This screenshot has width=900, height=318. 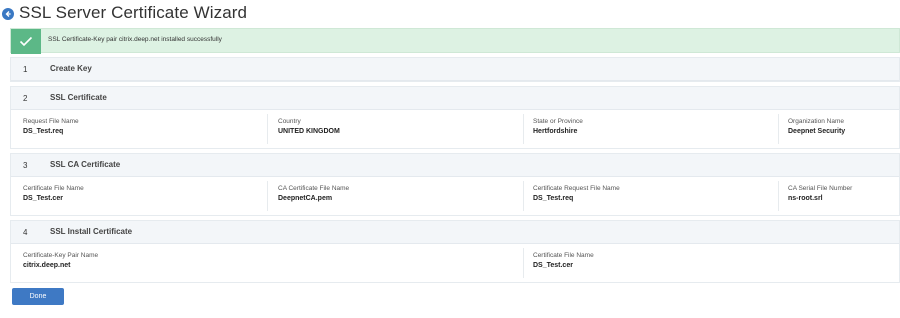 What do you see at coordinates (558, 121) in the screenshot?
I see `field-label: State or Province` at bounding box center [558, 121].